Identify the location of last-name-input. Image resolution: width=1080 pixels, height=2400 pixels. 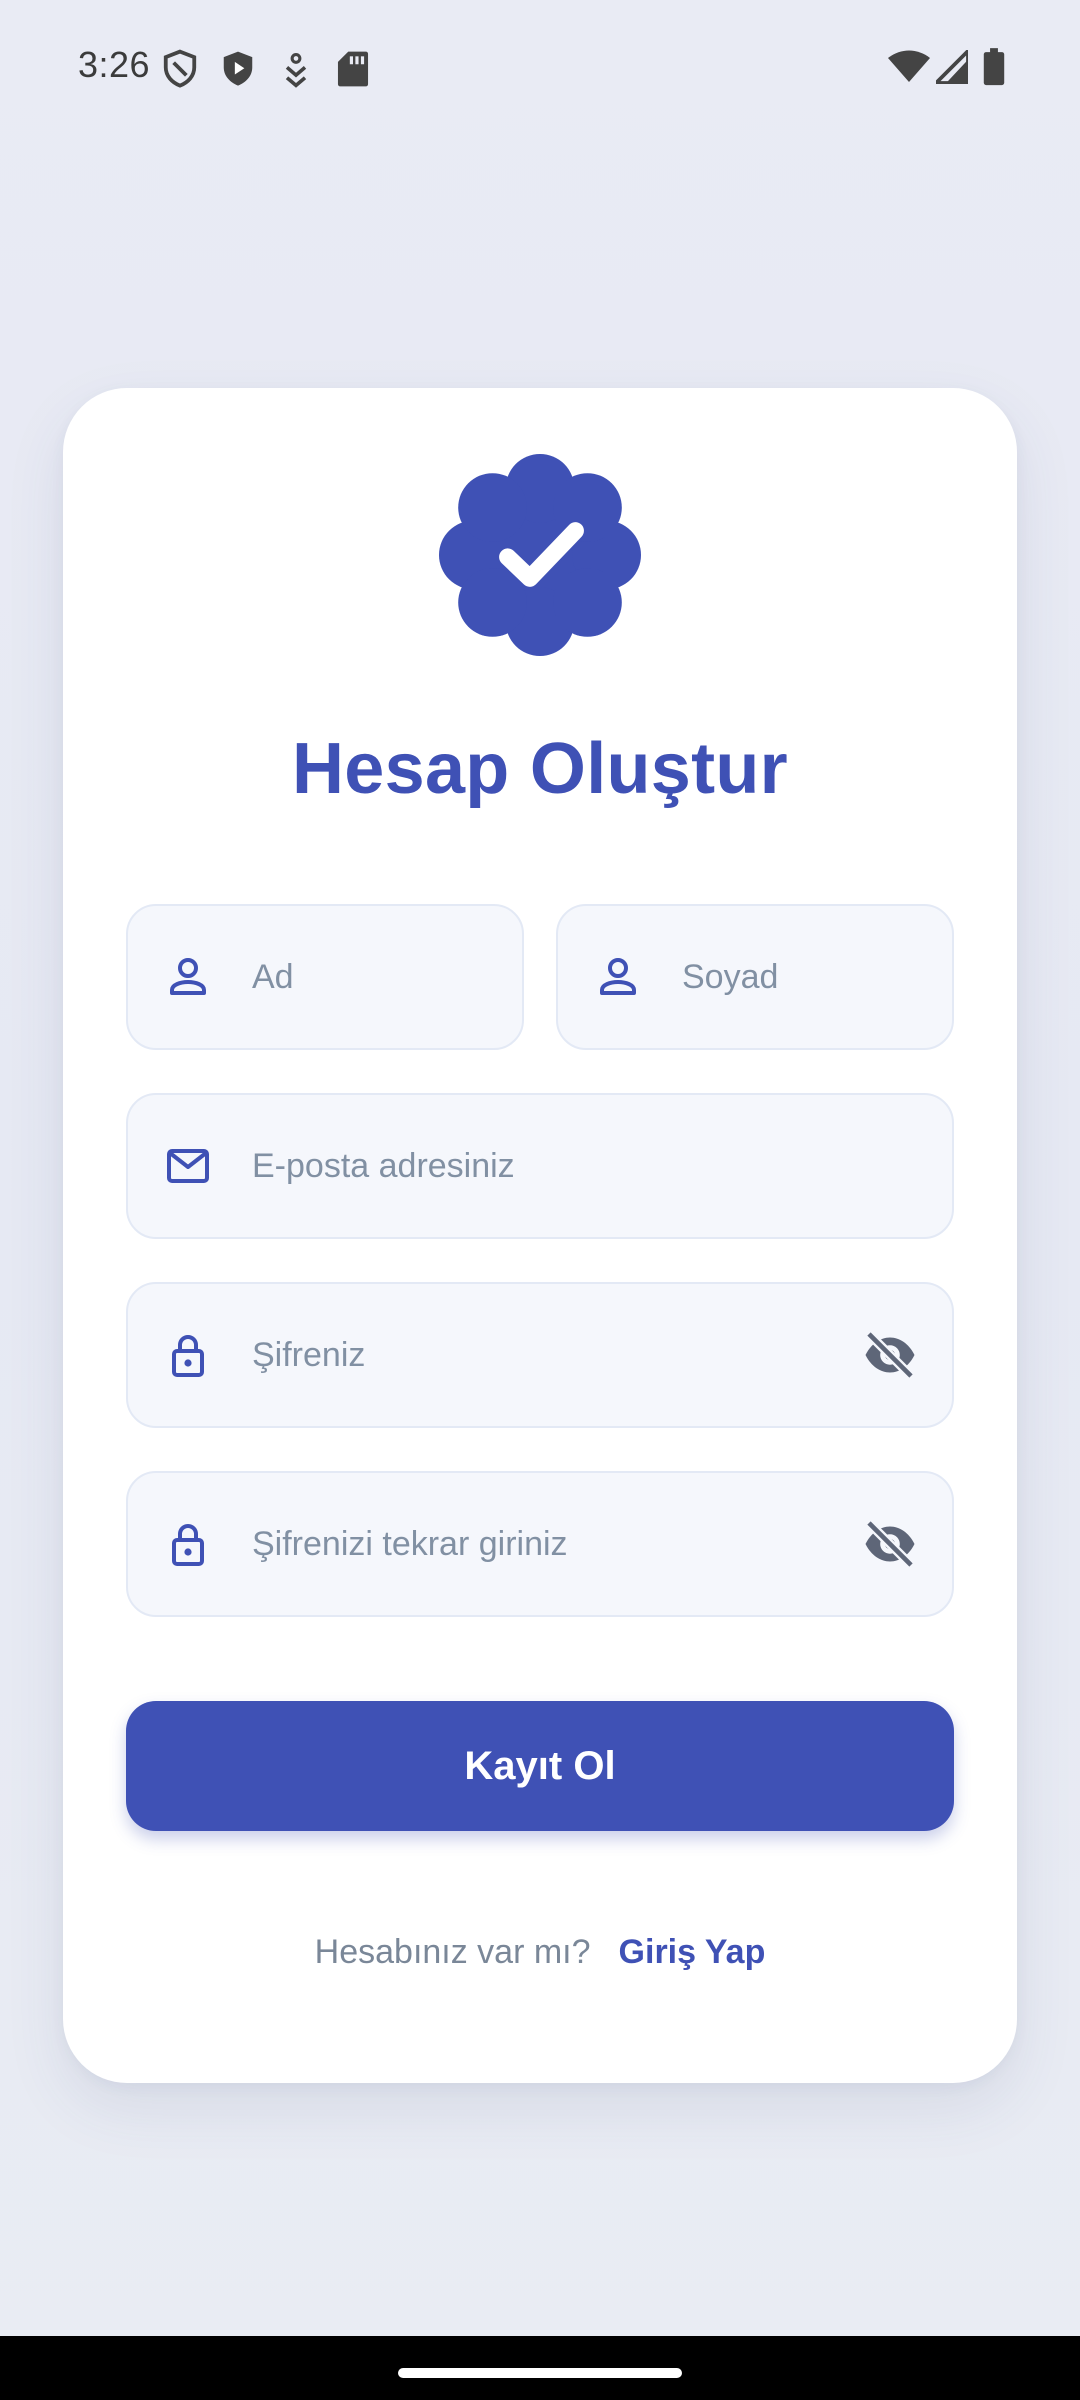
(807, 977).